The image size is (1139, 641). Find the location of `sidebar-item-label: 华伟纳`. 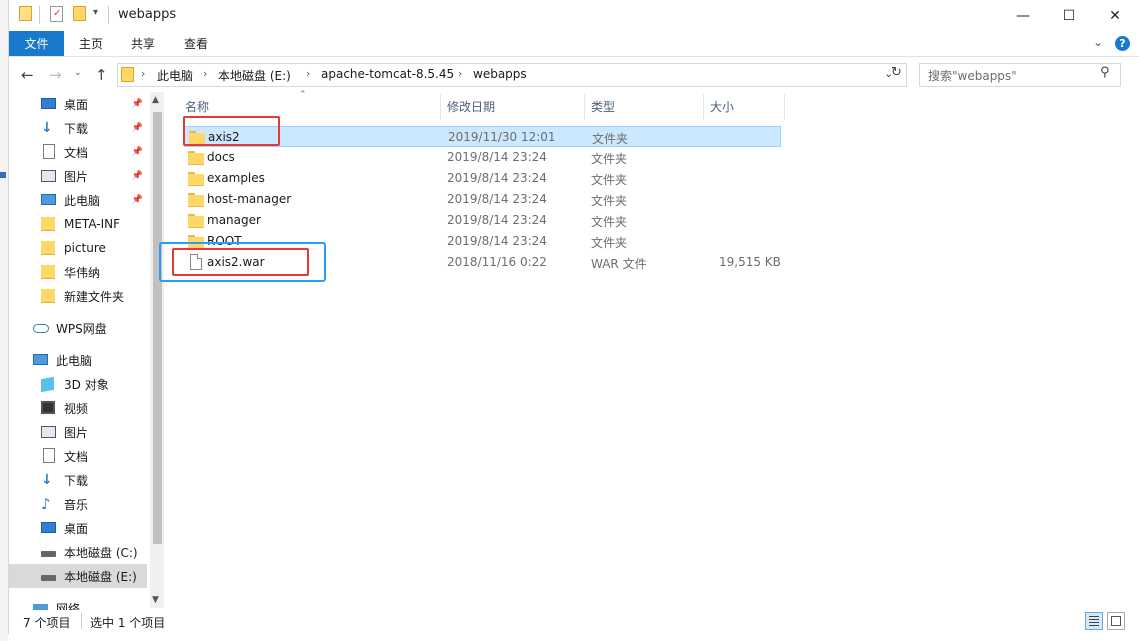

sidebar-item-label: 华伟纳 is located at coordinates (82, 272).